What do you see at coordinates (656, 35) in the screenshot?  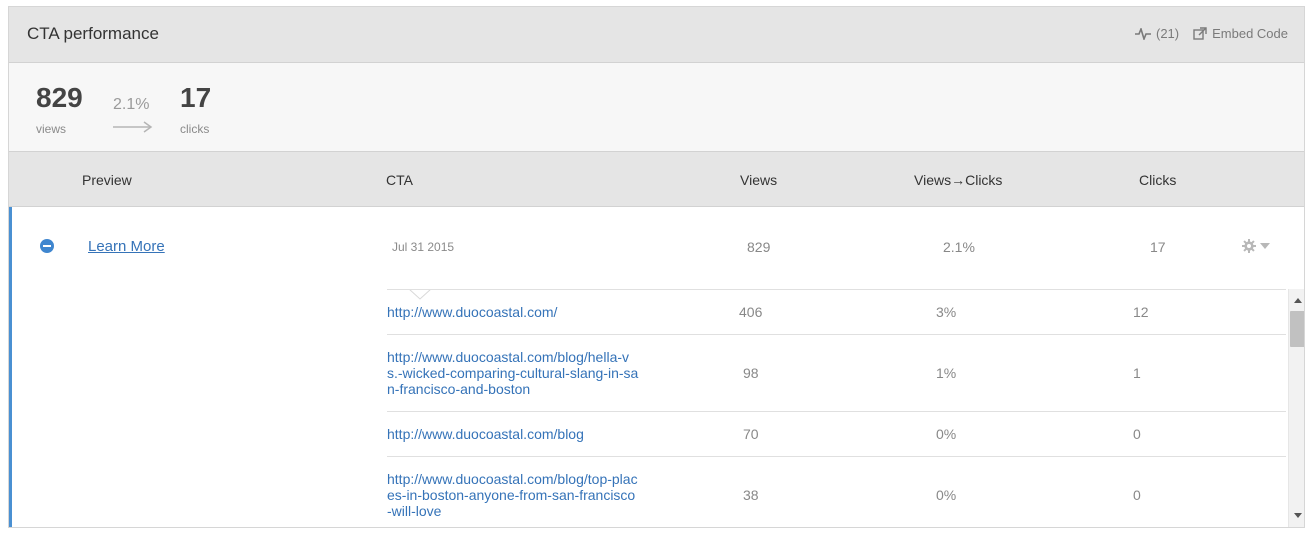 I see `panel-header: CTA performance (21) Embed Code` at bounding box center [656, 35].